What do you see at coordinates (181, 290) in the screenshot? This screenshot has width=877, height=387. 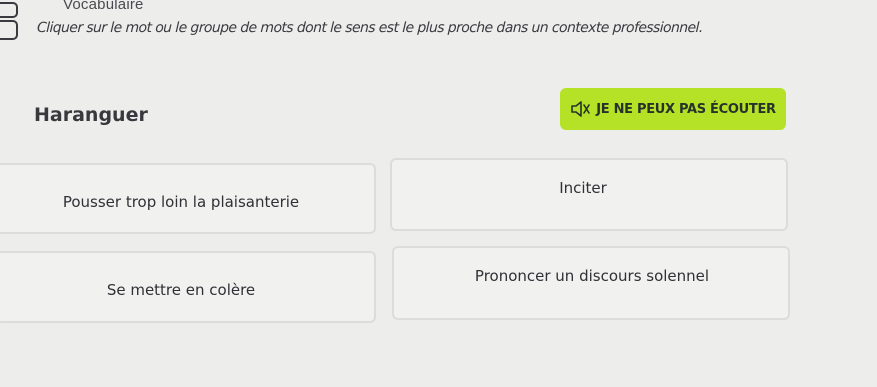 I see `answer-option-label: Se mettre en colère` at bounding box center [181, 290].